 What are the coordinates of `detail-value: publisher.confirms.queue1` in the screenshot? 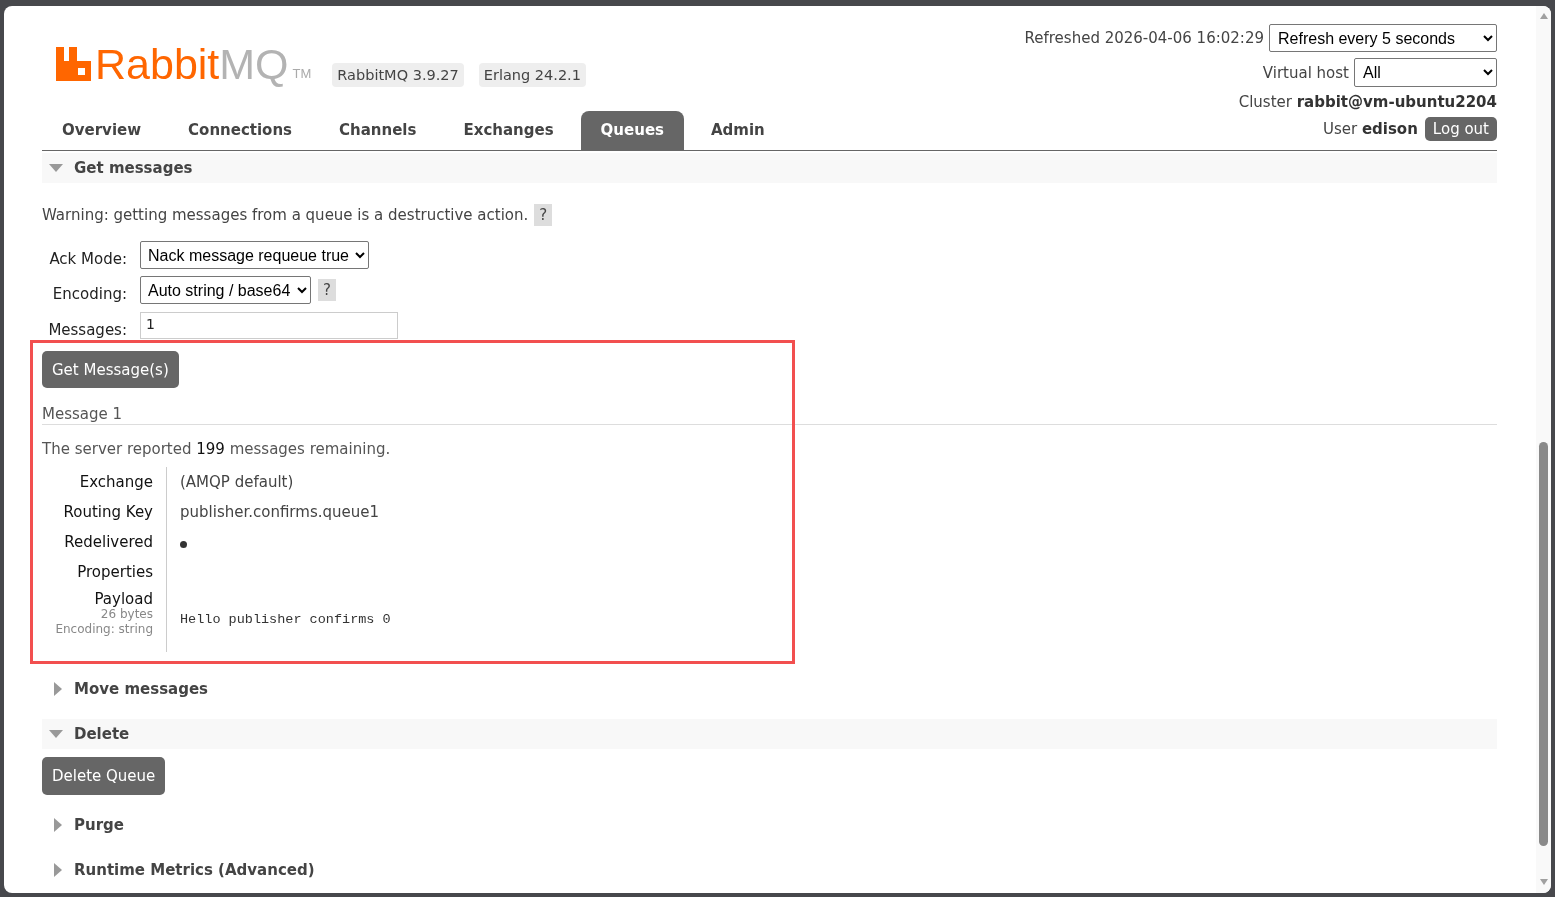 It's located at (279, 512).